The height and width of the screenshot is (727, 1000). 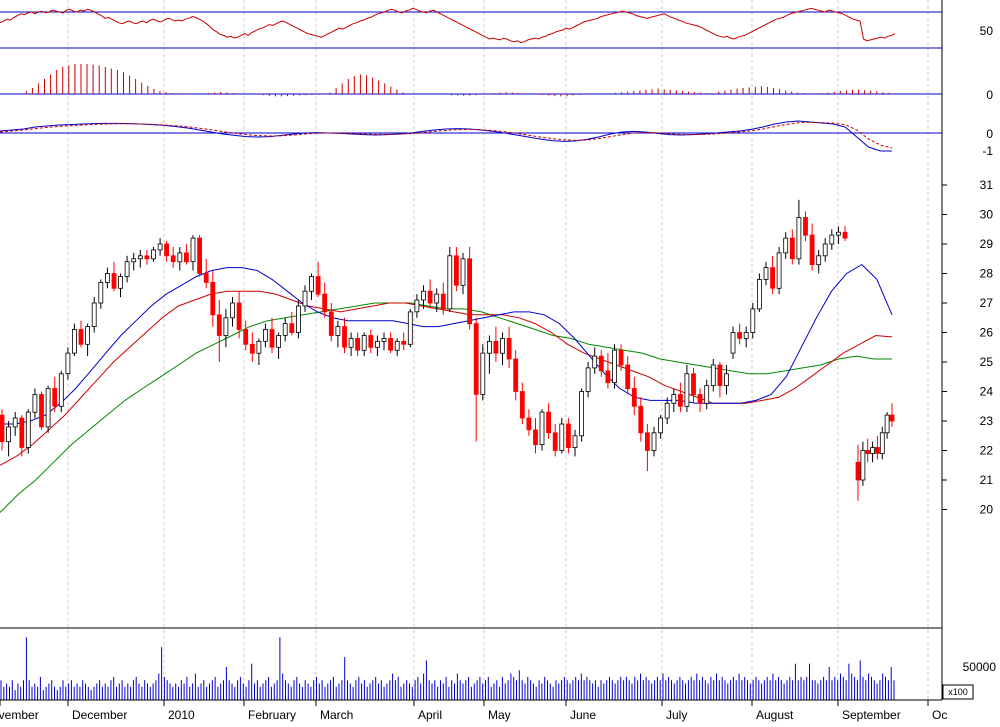 What do you see at coordinates (871, 715) in the screenshot?
I see `x-axis-month-label: September` at bounding box center [871, 715].